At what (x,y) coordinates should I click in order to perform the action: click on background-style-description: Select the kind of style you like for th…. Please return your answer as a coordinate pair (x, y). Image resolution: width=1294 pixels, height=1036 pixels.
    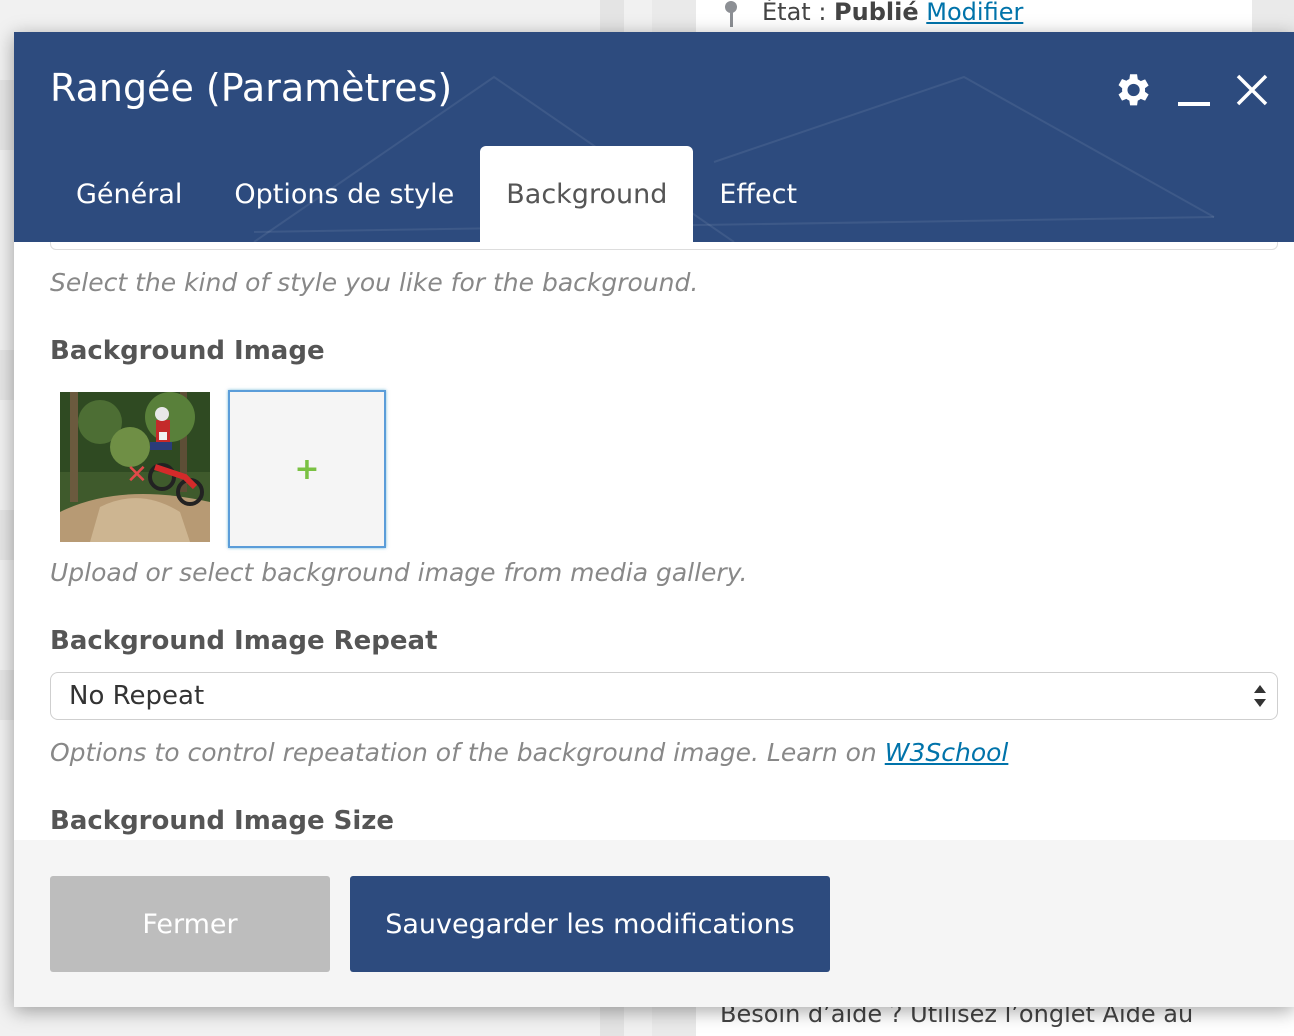
    Looking at the image, I should click on (374, 282).